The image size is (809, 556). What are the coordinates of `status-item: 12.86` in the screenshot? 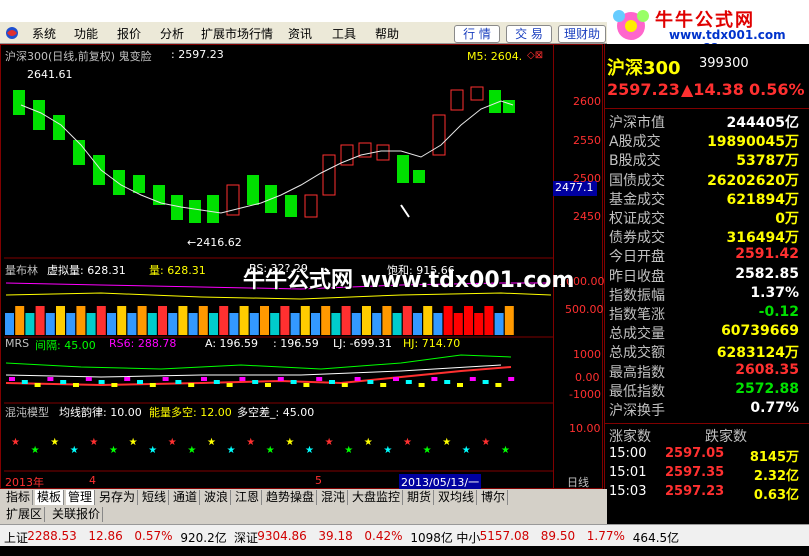 It's located at (105, 536).